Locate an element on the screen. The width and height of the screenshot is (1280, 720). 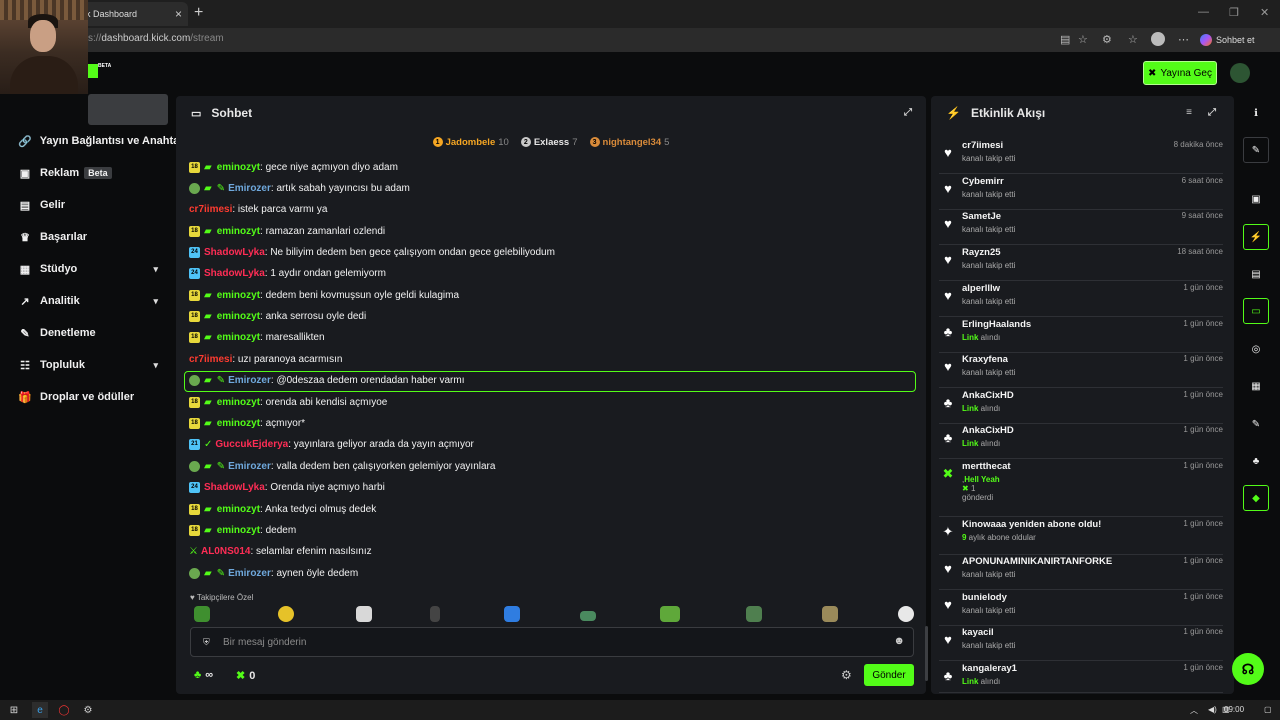
chat-toggle-icon: ▭ is located at coordinates (1256, 311).